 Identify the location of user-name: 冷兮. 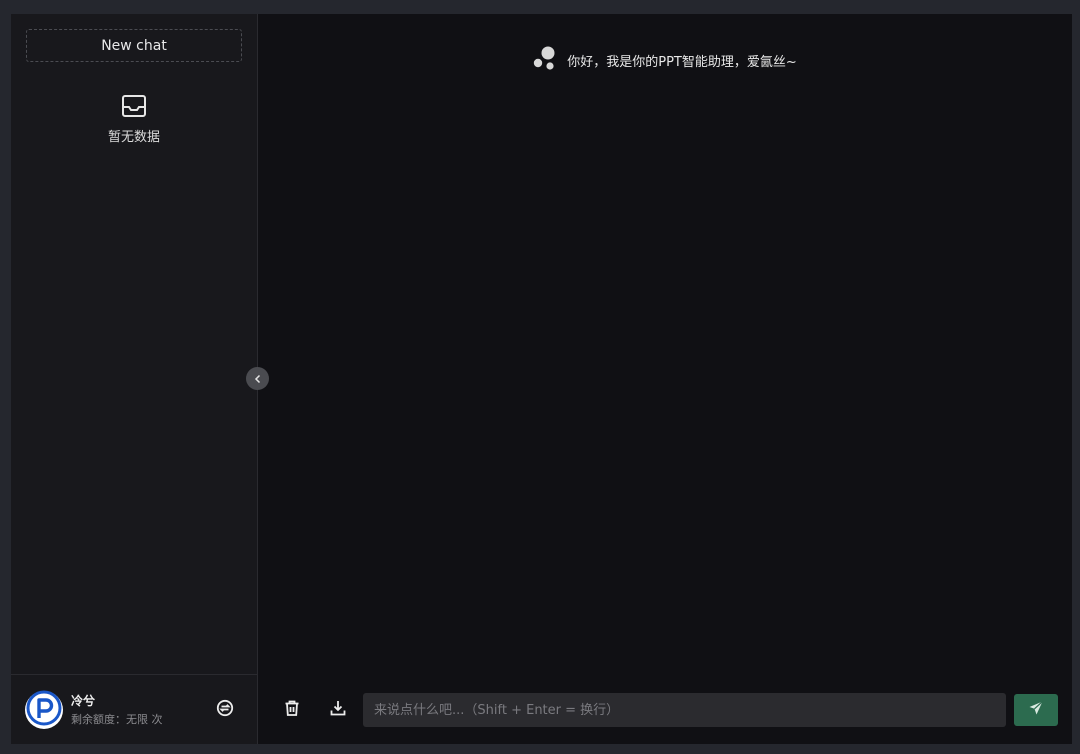
(83, 701).